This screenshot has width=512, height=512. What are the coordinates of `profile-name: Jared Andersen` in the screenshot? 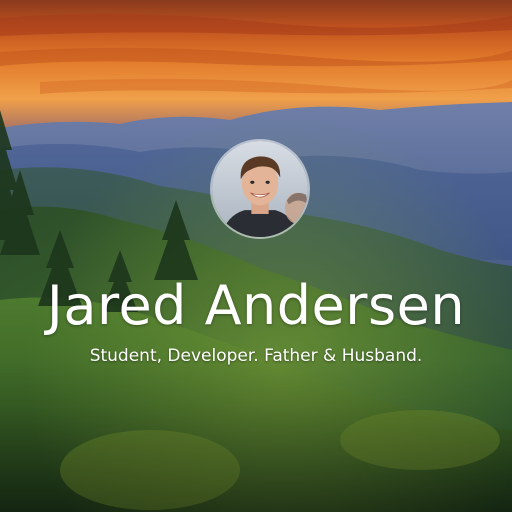 It's located at (256, 305).